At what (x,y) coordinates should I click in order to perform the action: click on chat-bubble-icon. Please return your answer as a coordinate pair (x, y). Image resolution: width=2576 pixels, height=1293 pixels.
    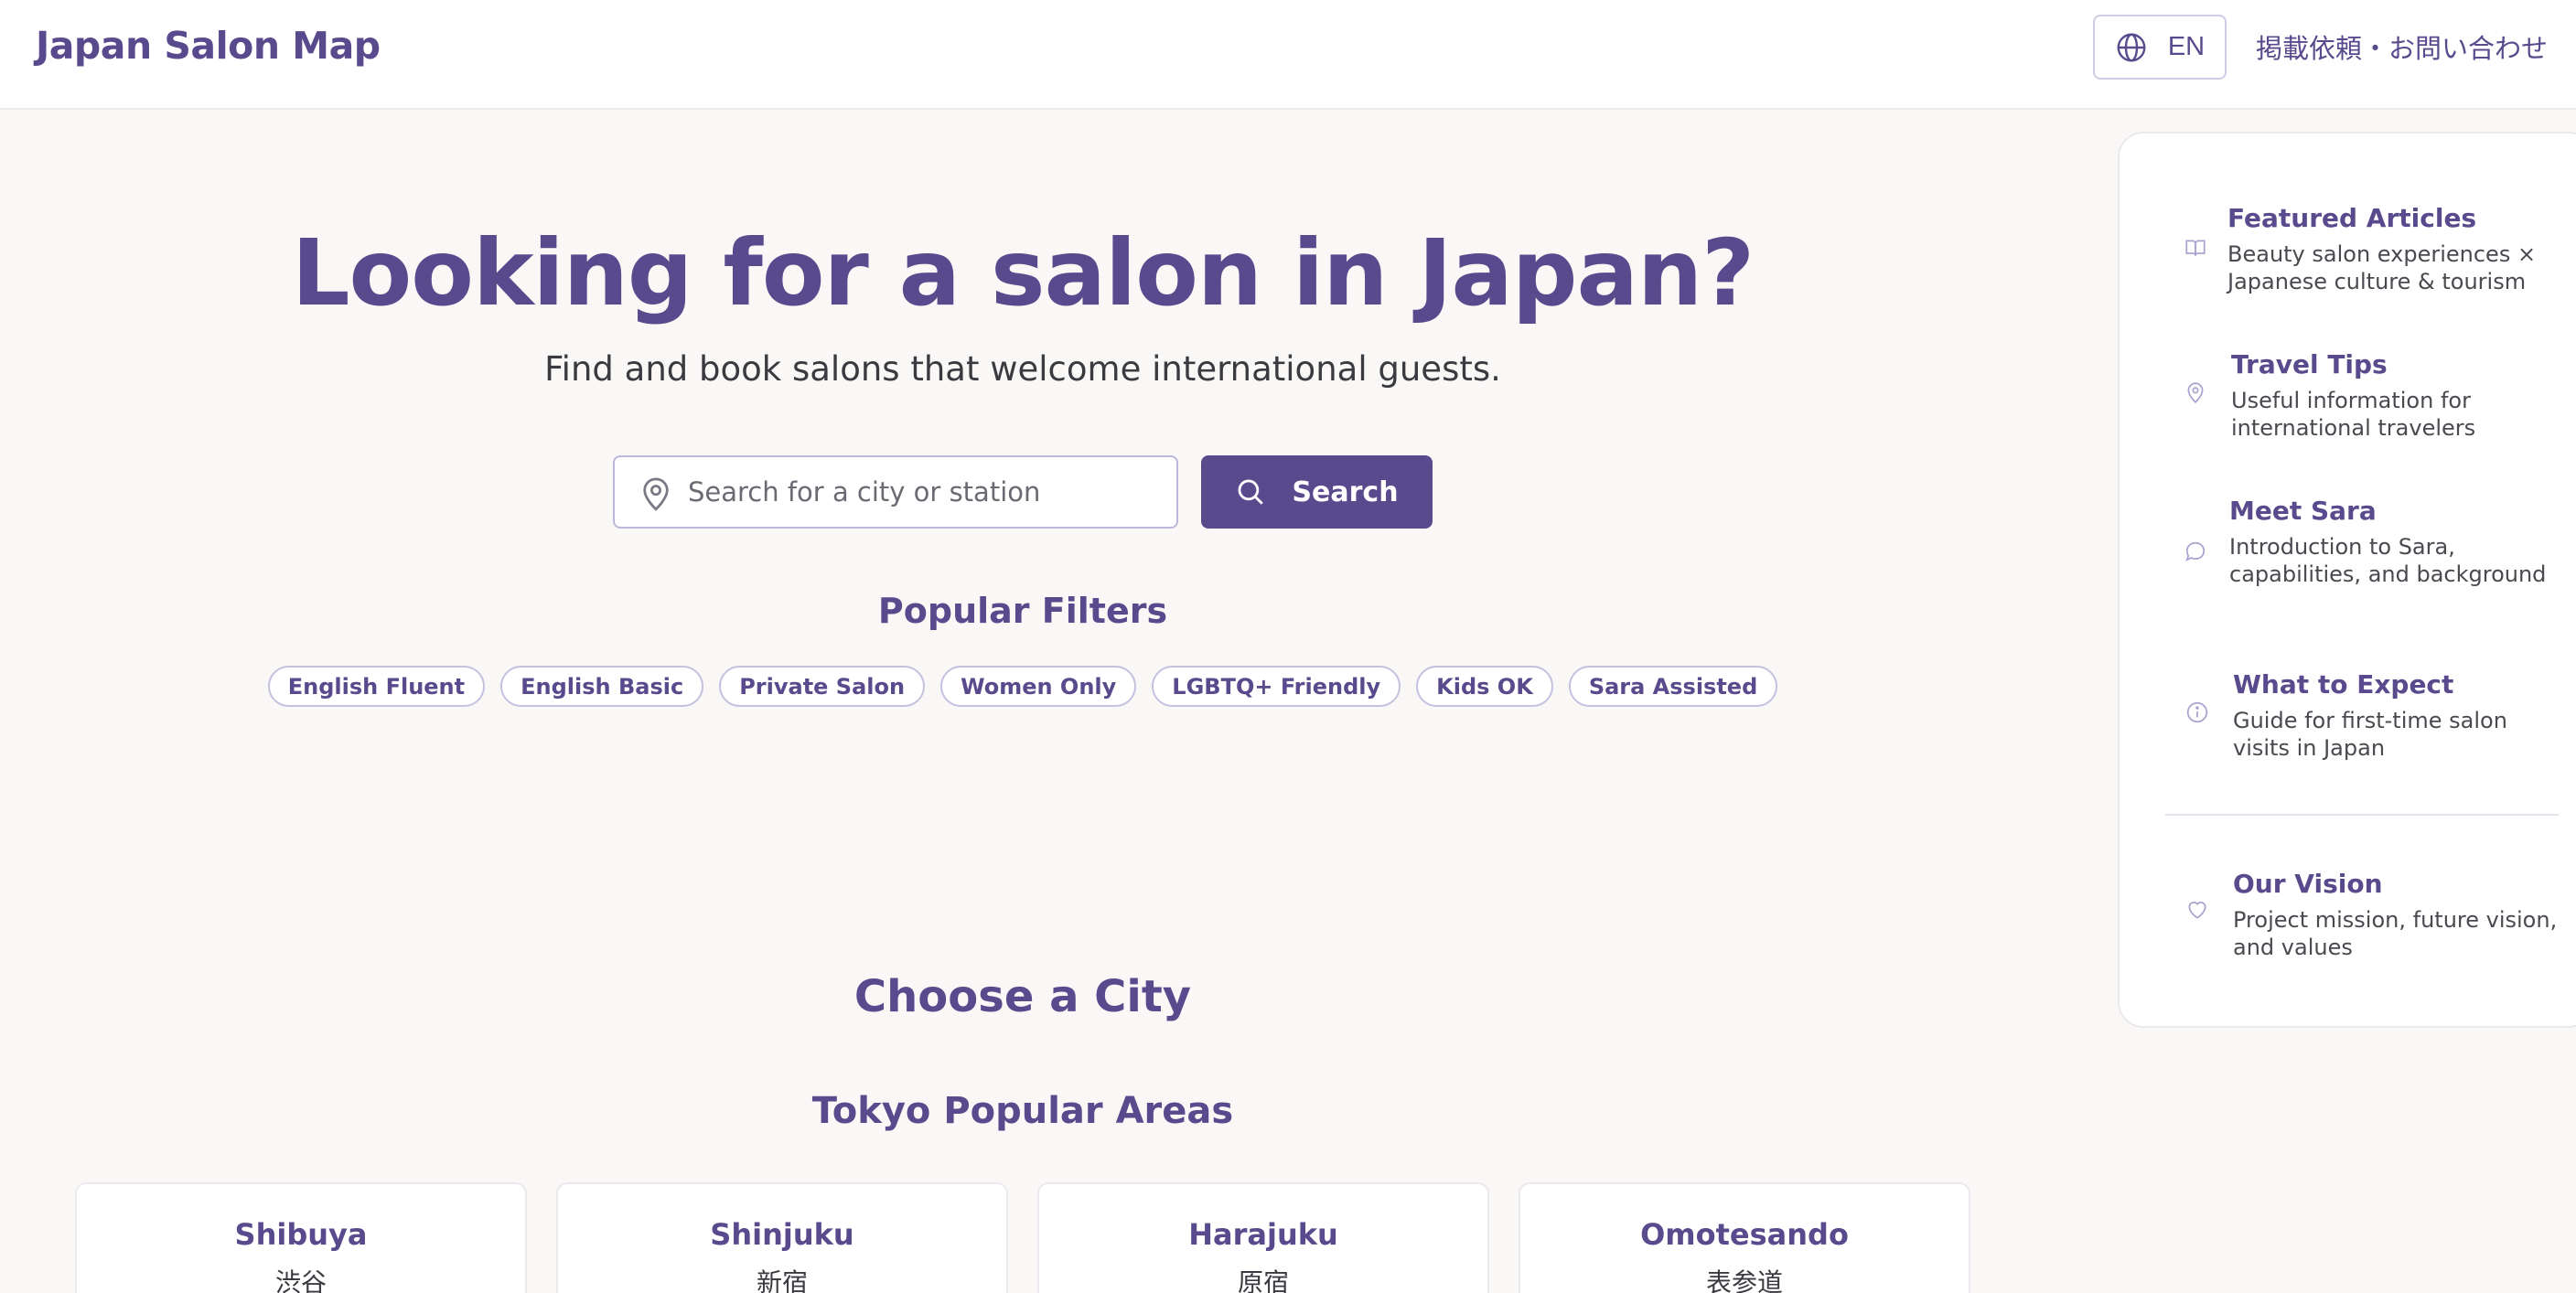
    Looking at the image, I should click on (2195, 551).